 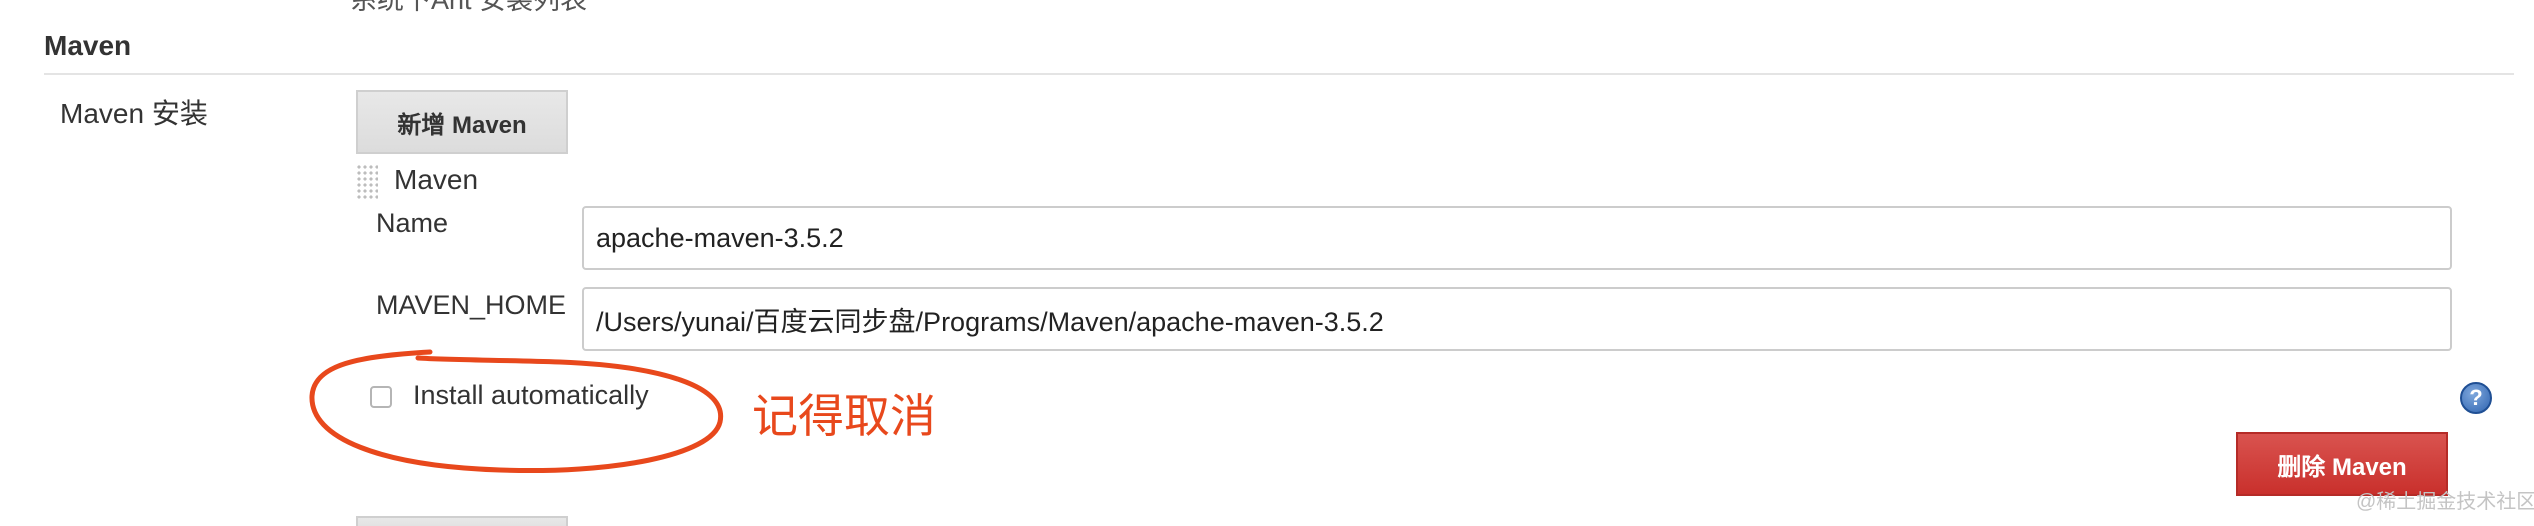 What do you see at coordinates (469, 7) in the screenshot?
I see `previous-section-cut-text: 系统下Ant 安装列表` at bounding box center [469, 7].